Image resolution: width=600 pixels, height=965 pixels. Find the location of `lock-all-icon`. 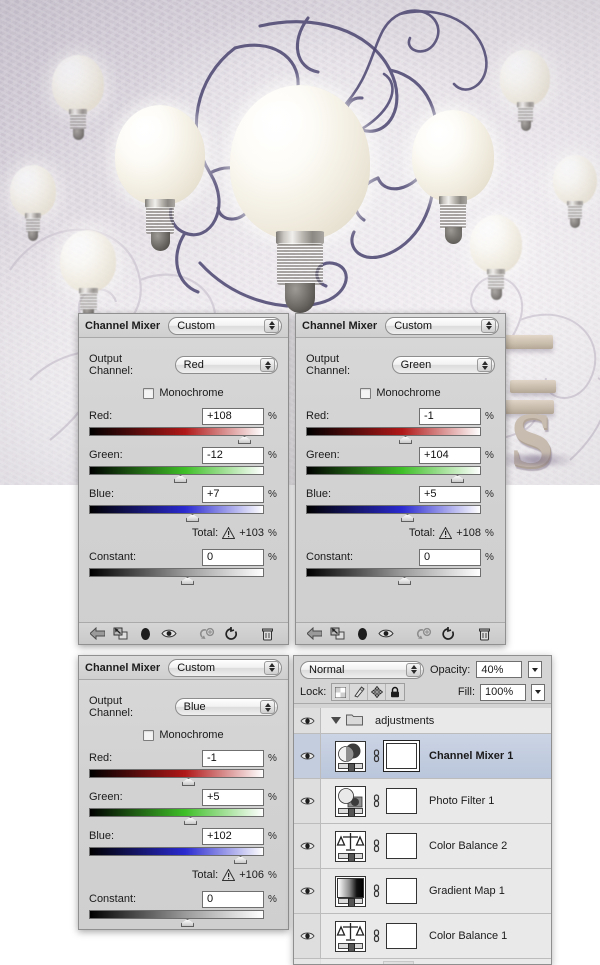

lock-all-icon is located at coordinates (395, 692).